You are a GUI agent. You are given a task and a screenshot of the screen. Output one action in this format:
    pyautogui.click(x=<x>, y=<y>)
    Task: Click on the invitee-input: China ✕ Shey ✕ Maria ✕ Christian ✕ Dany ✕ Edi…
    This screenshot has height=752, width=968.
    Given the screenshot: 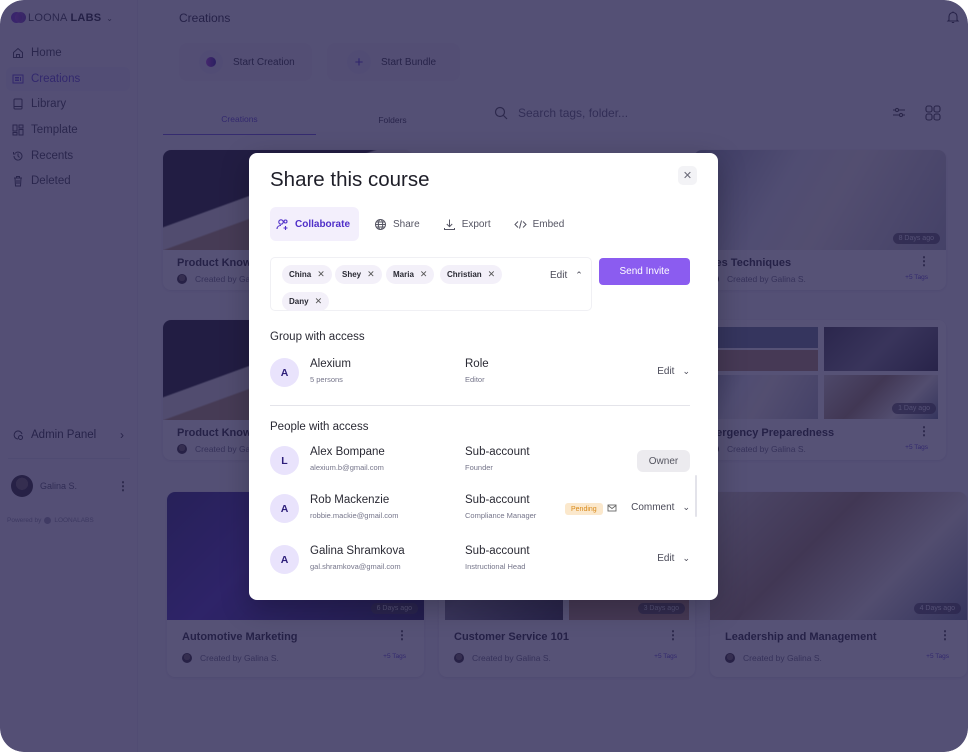 What is the action you would take?
    pyautogui.click(x=431, y=284)
    